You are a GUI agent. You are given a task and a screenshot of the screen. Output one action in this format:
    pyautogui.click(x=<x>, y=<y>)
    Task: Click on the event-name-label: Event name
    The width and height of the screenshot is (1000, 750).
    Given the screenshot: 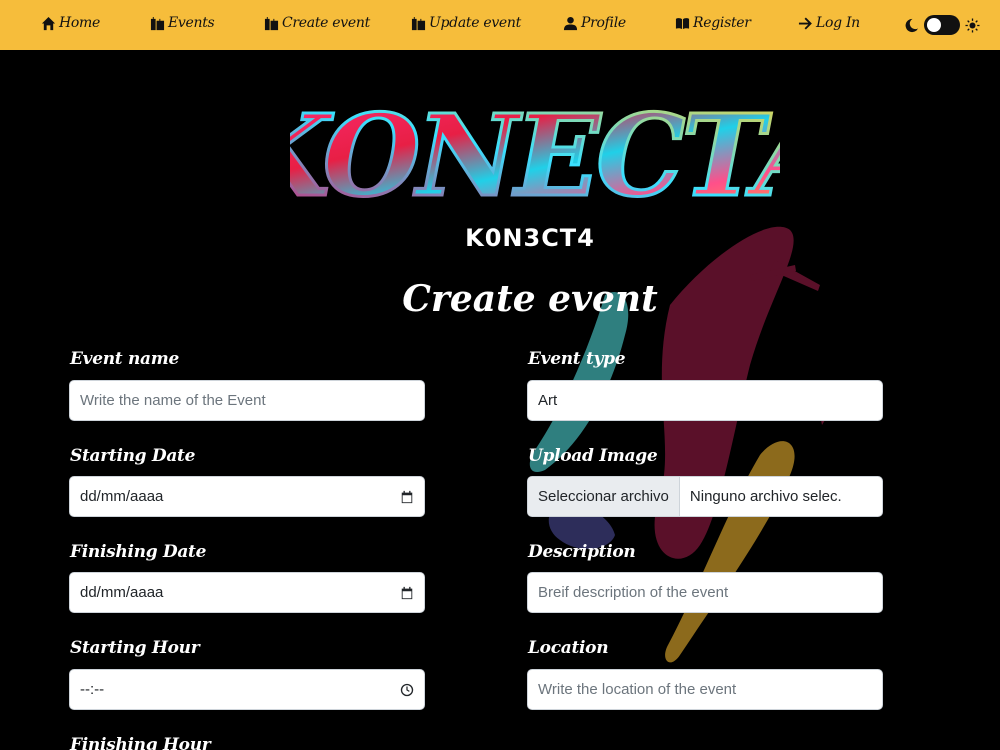 What is the action you would take?
    pyautogui.click(x=124, y=359)
    